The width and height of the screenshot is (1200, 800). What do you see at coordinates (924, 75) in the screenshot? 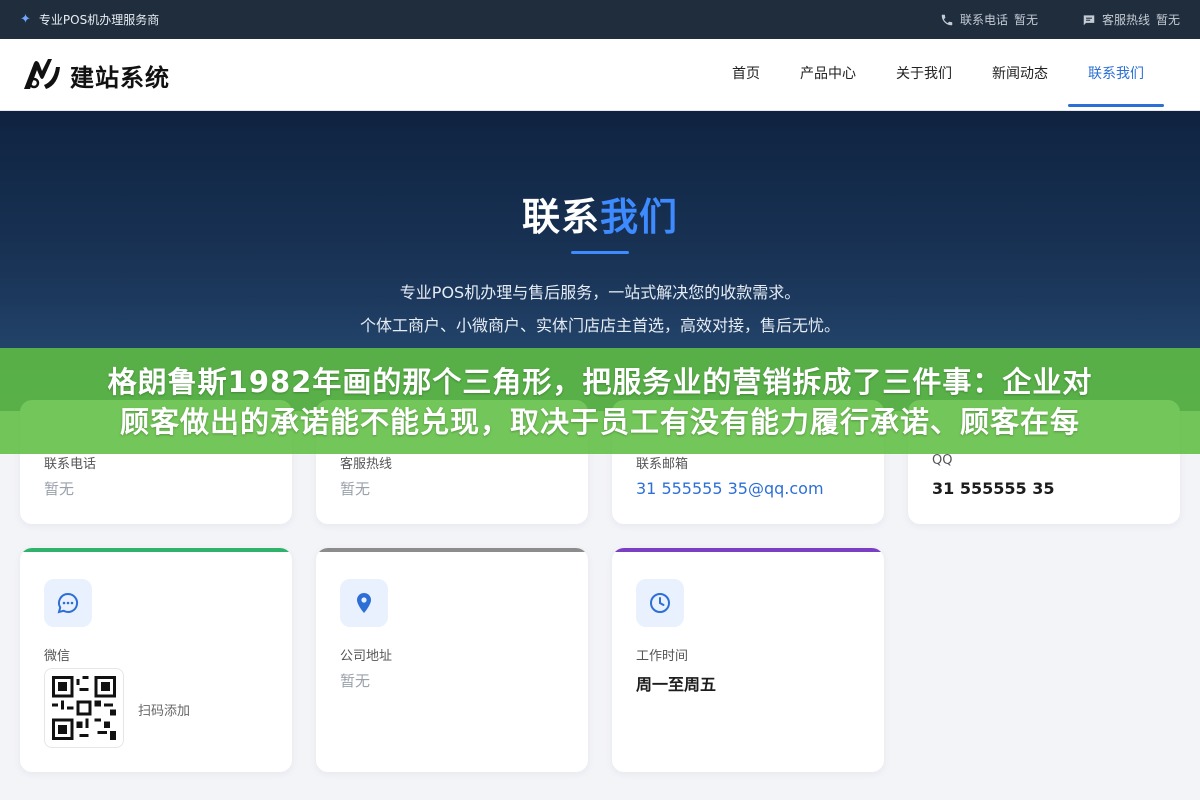
I see `nav-item-about: 关于我们` at bounding box center [924, 75].